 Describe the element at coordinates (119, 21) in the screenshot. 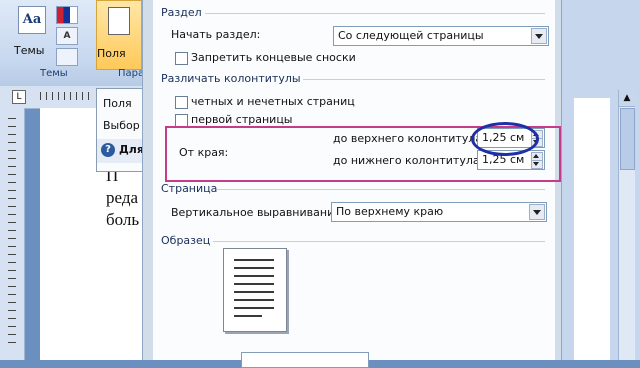

I see `margins-icon` at that location.